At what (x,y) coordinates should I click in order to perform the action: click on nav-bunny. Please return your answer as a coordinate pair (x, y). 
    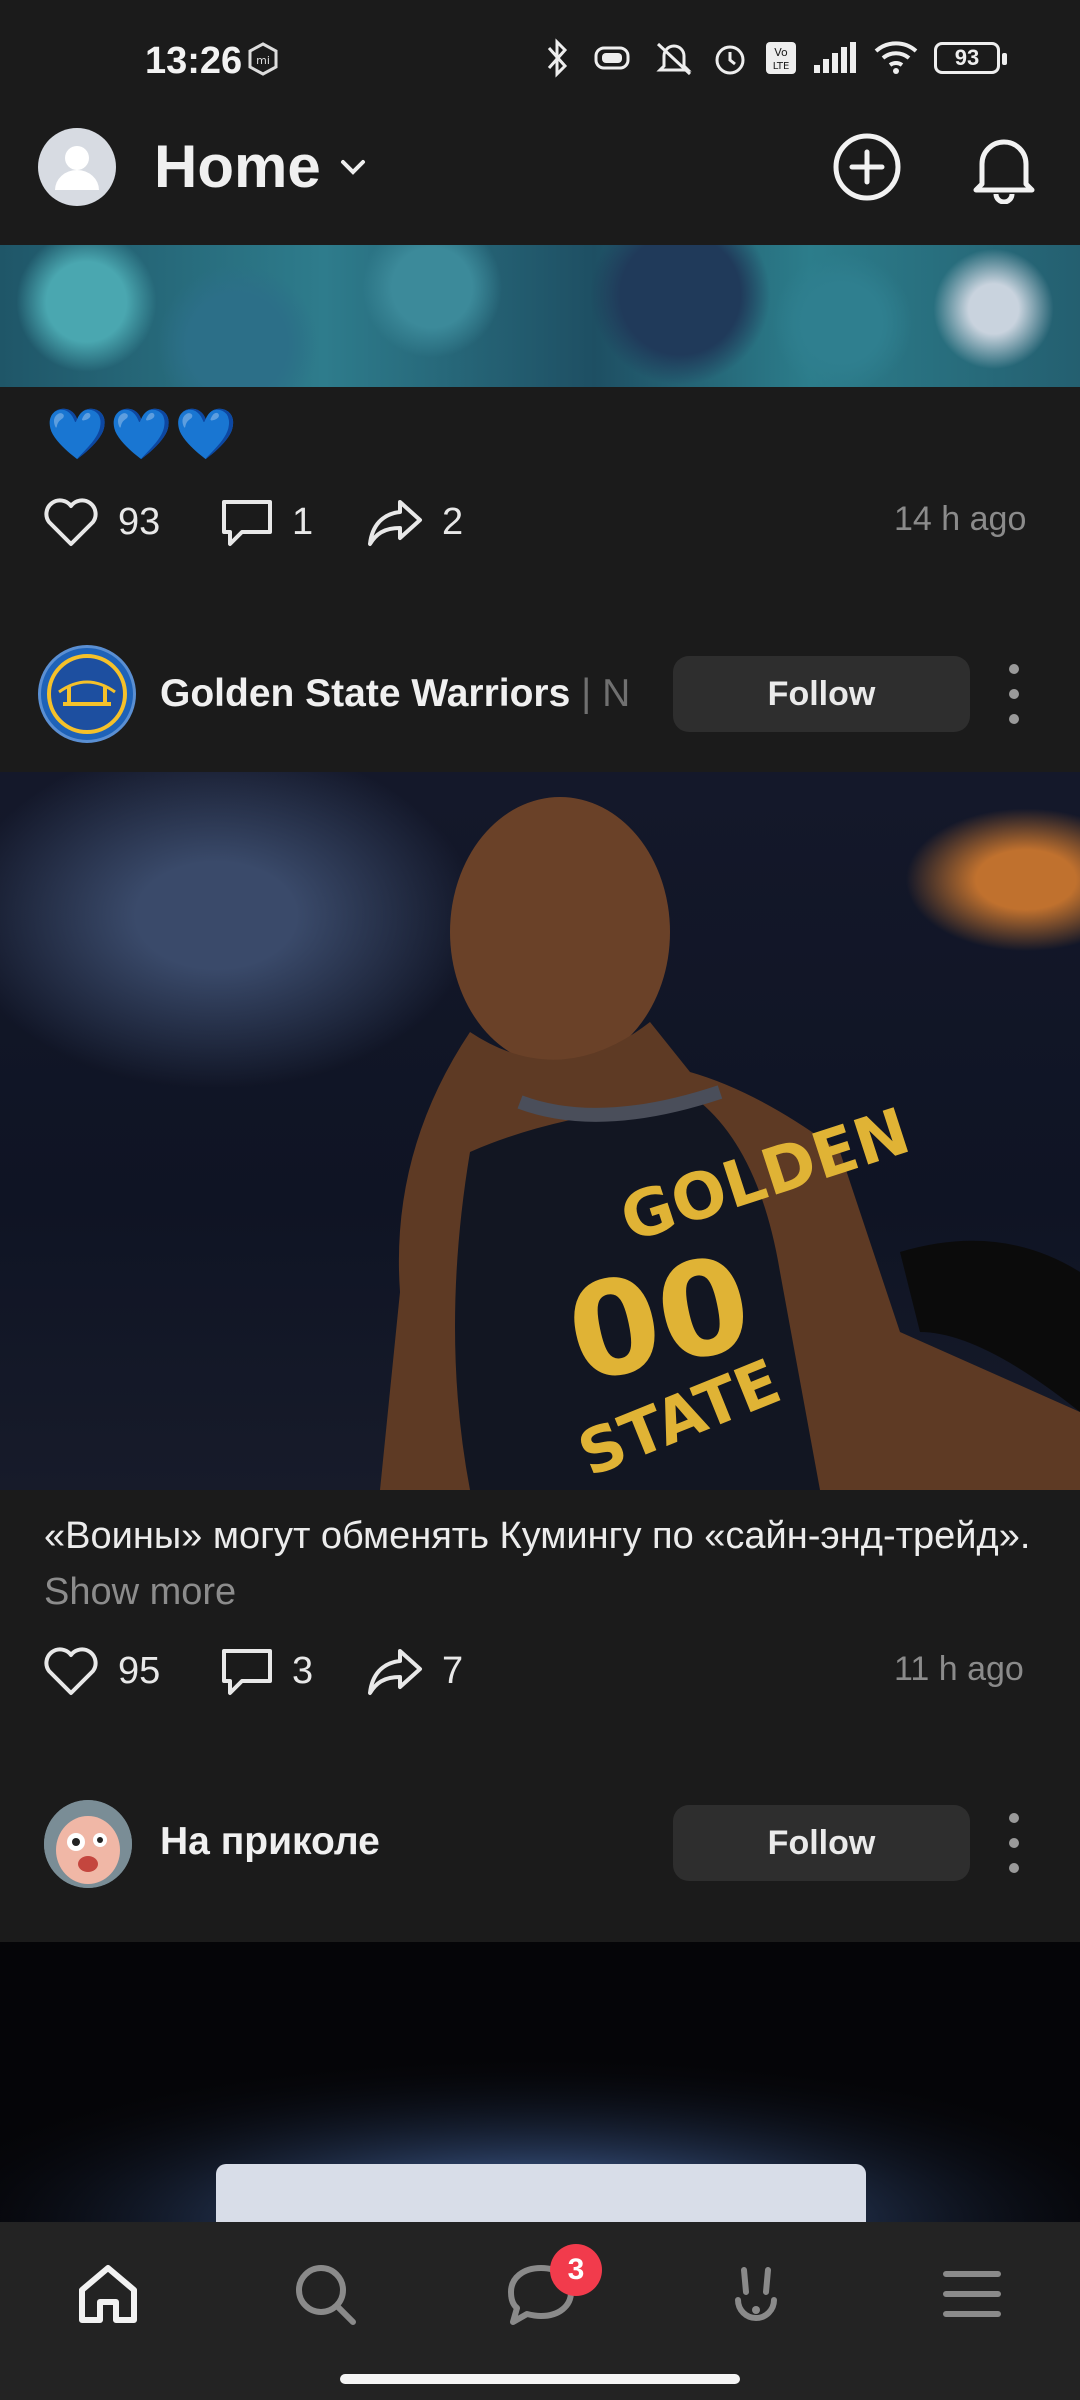
    Looking at the image, I should click on (756, 2294).